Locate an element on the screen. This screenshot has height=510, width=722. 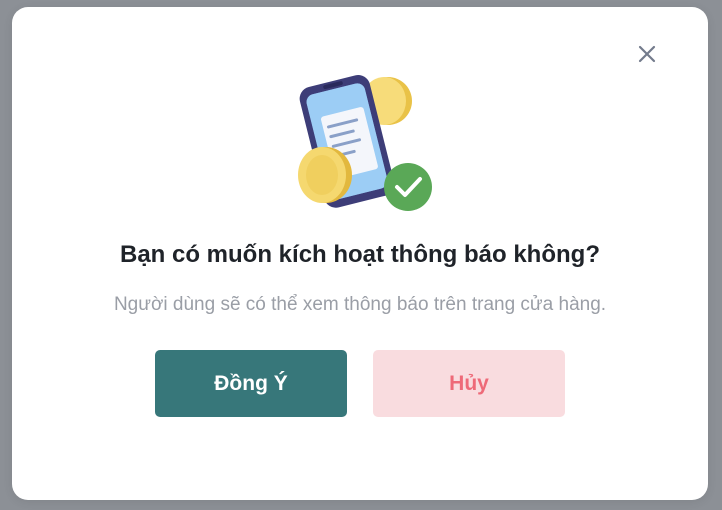
confirm-button-label: Đồng Ý is located at coordinates (251, 383).